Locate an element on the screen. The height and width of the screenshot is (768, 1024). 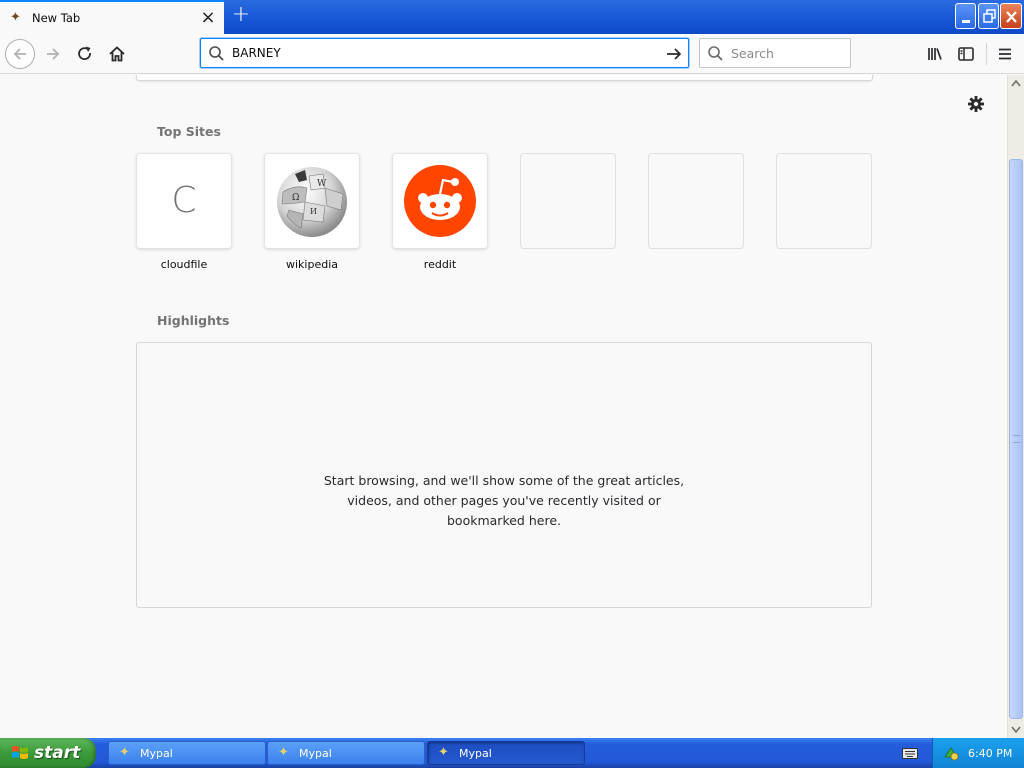
windows-logo-icon is located at coordinates (20, 752).